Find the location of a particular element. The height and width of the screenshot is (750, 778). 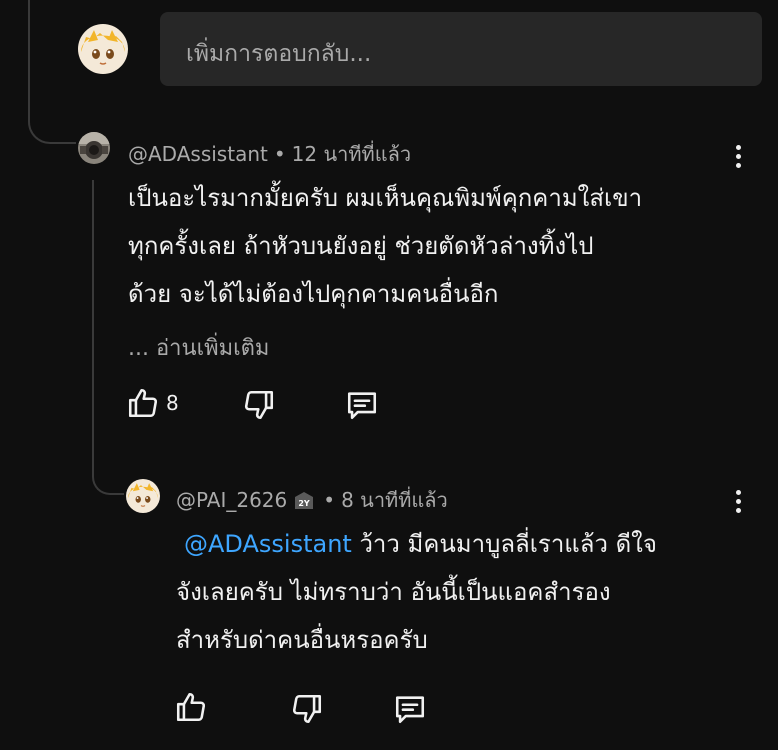

read-more-link: ... อ่านเพิ่มเติม is located at coordinates (198, 347).